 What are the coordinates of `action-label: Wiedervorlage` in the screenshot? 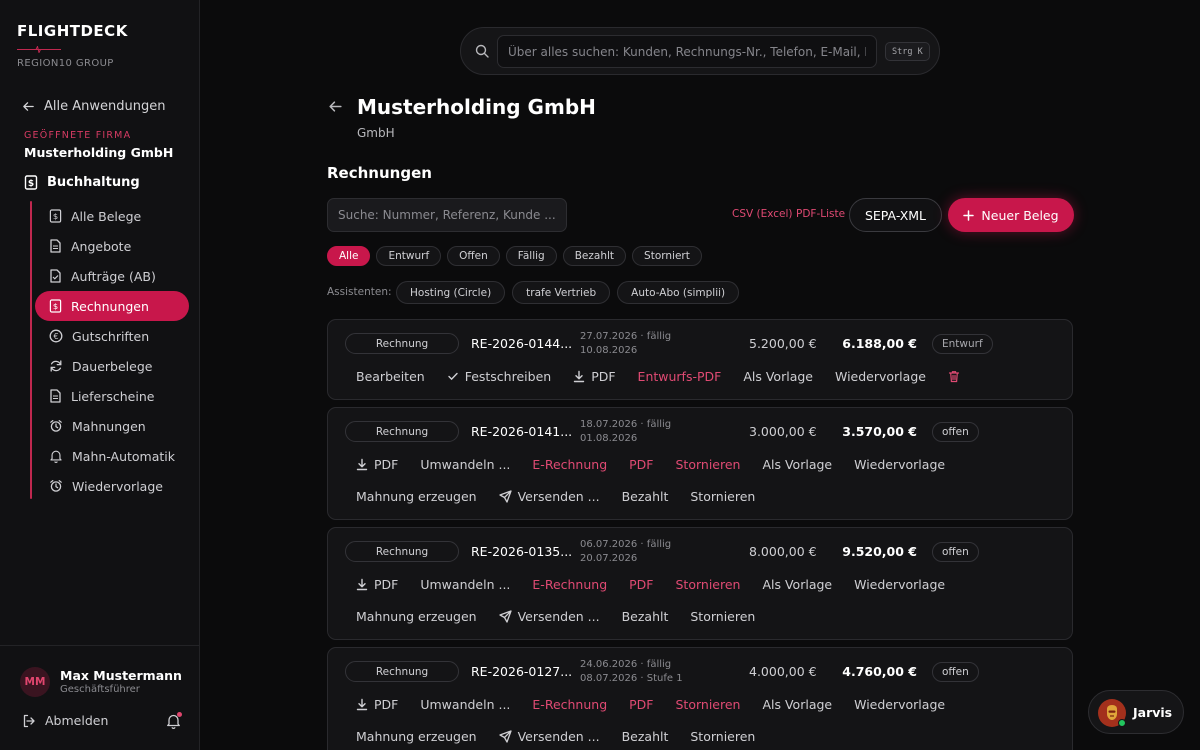 It's located at (900, 584).